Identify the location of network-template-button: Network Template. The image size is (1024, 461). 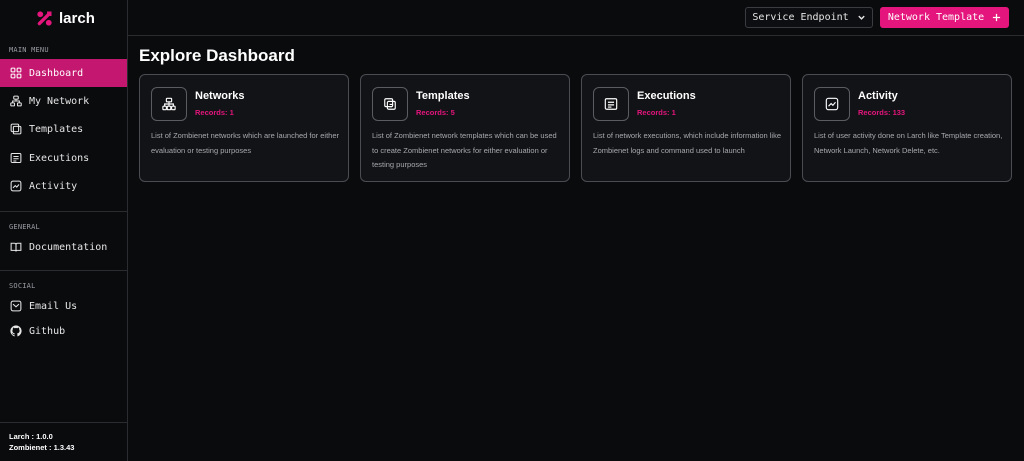
(944, 17).